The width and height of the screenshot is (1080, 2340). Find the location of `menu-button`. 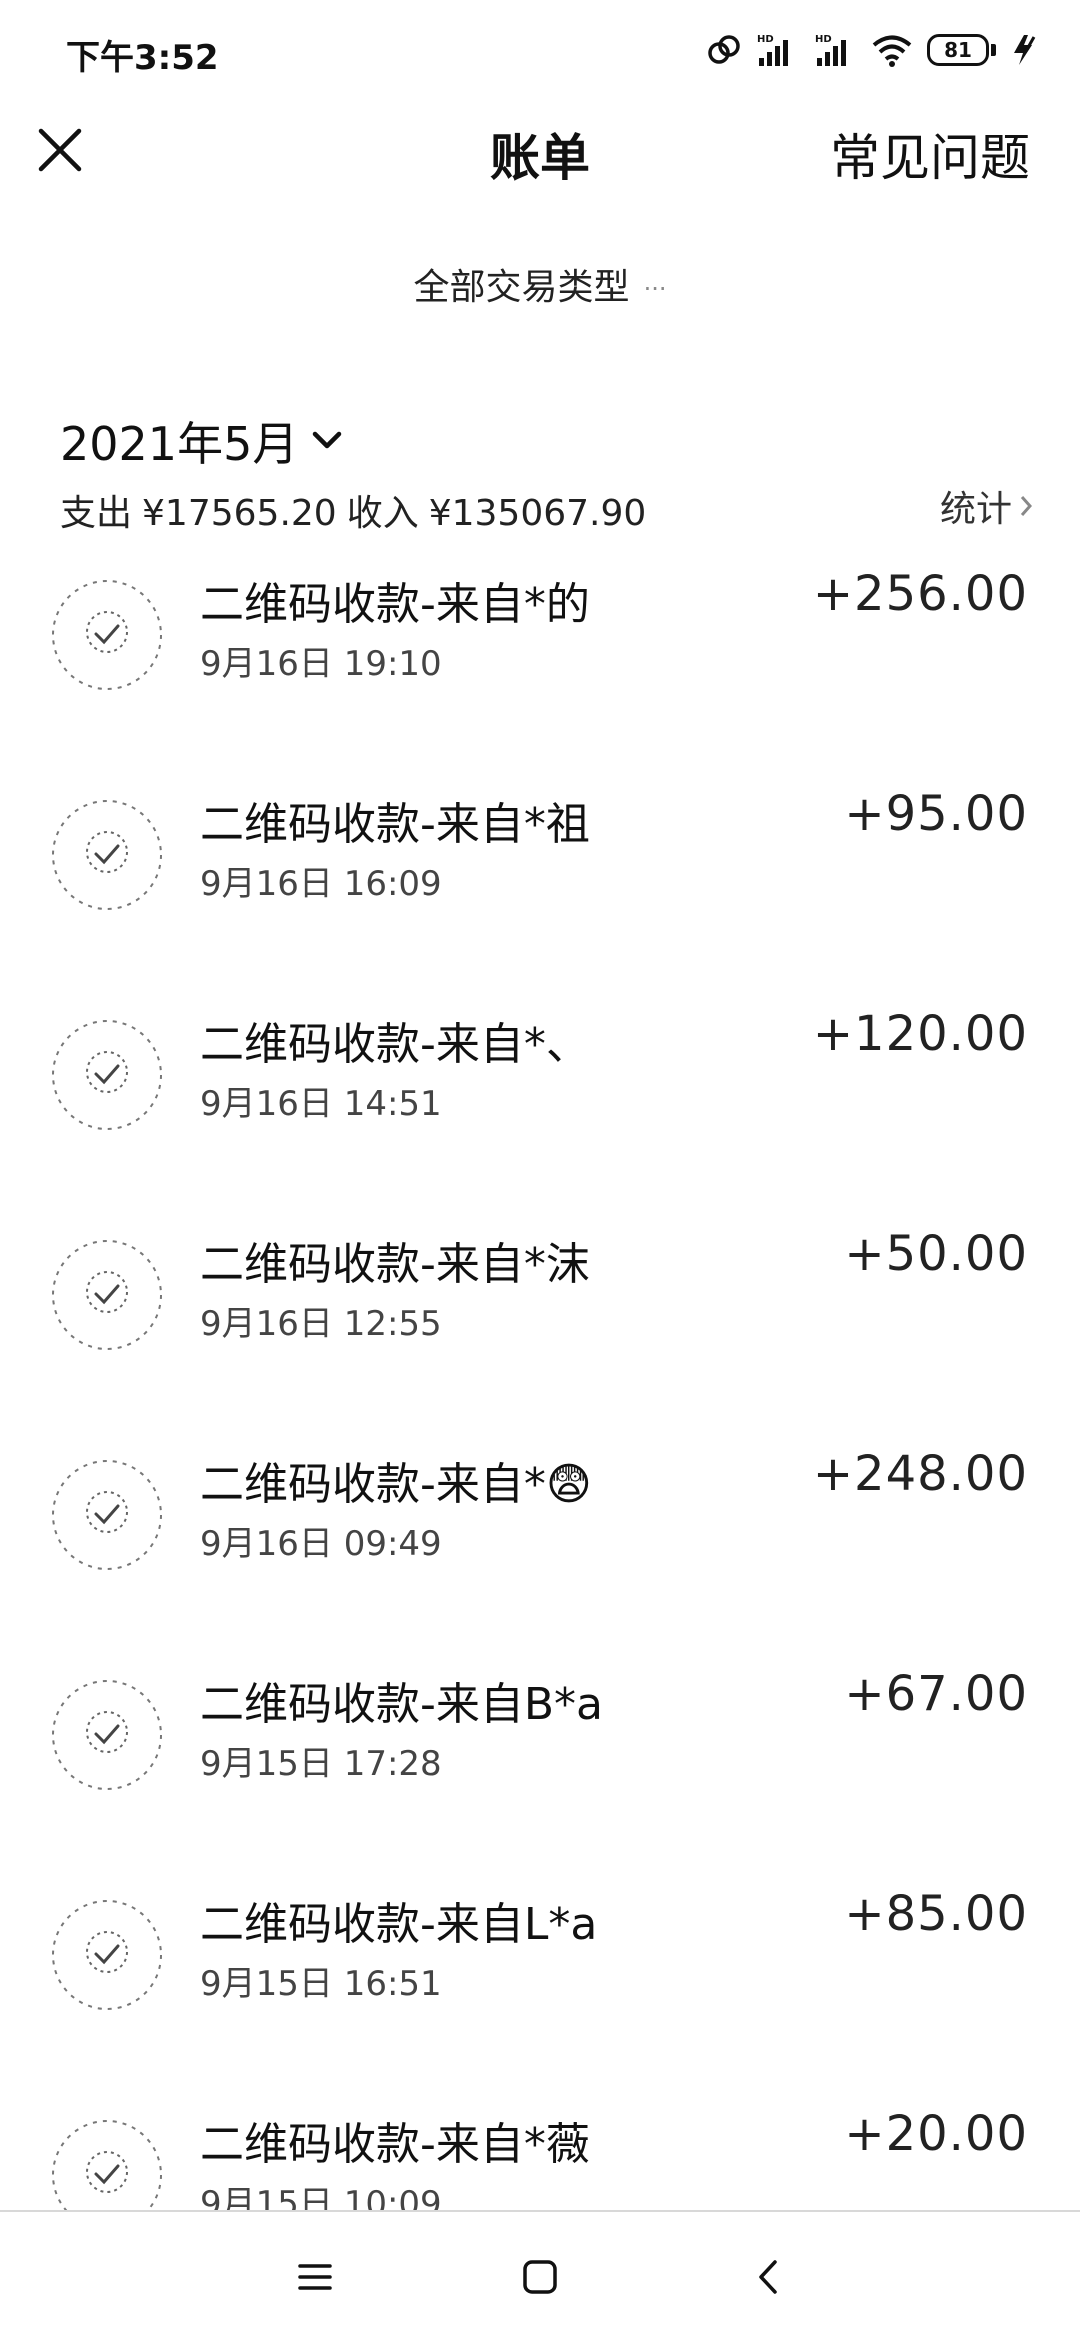

menu-button is located at coordinates (315, 2277).